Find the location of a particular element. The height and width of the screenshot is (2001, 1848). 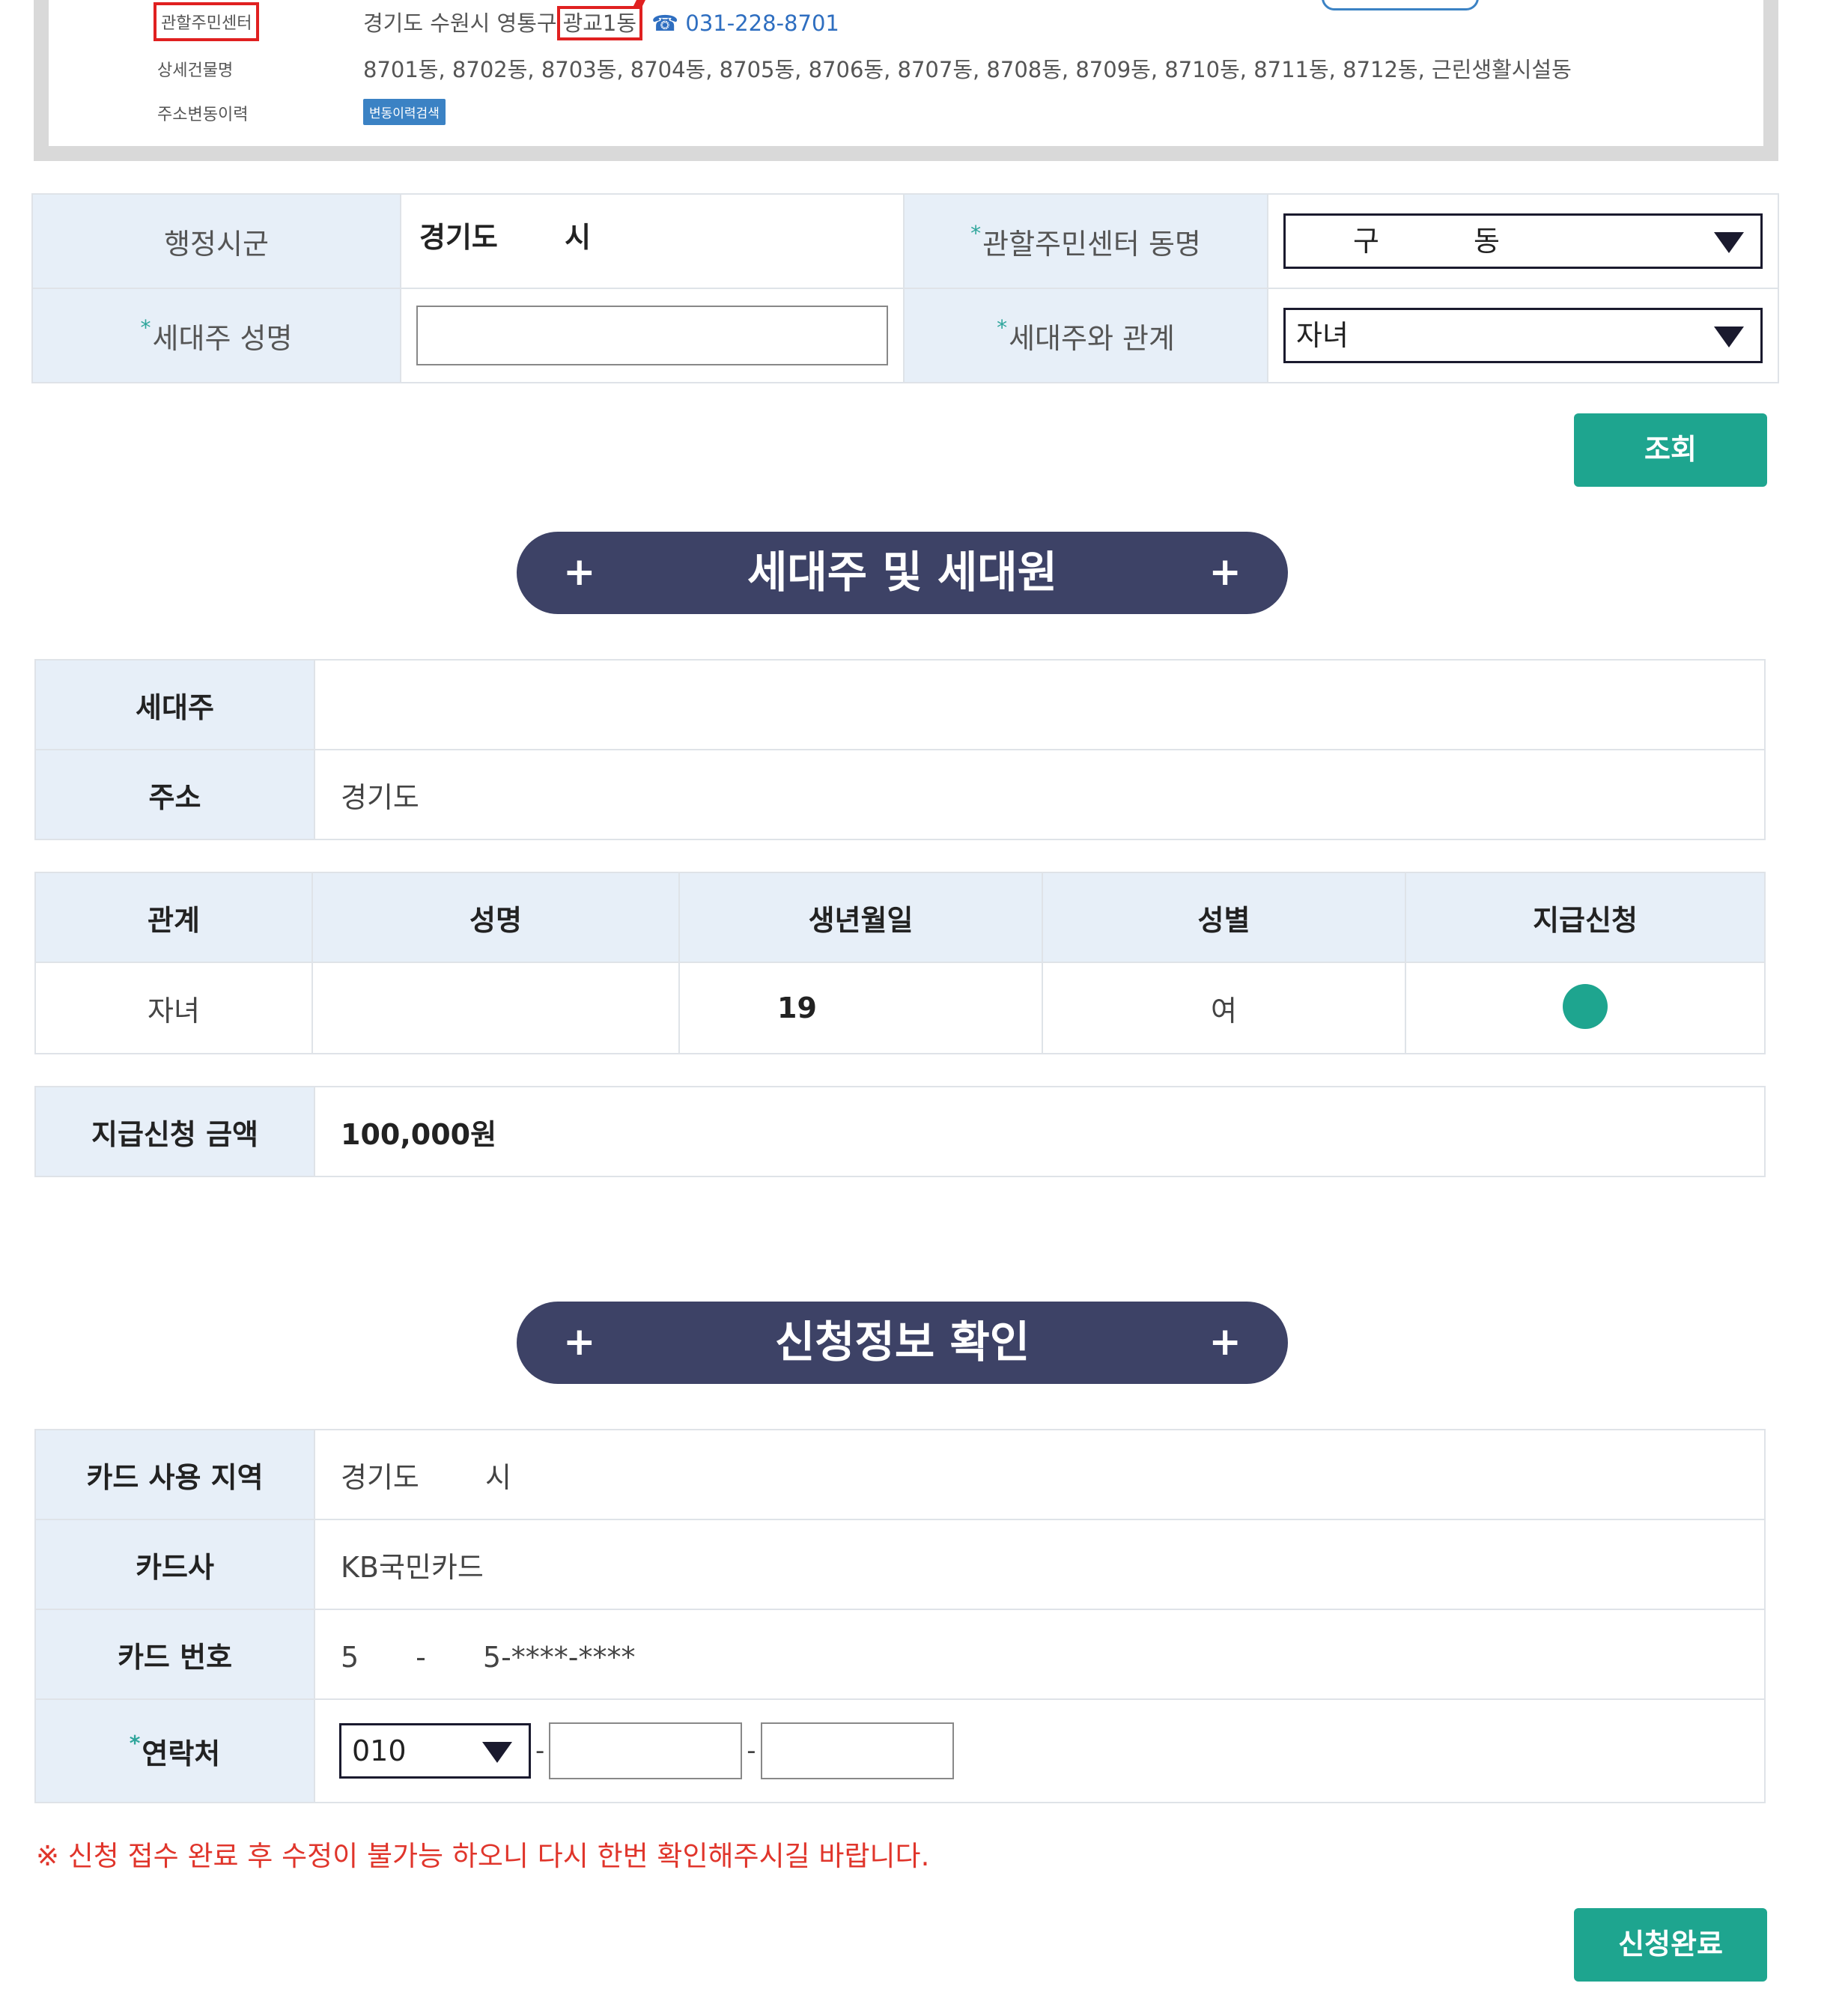

amount-value: 100,000원 is located at coordinates (1040, 1131).